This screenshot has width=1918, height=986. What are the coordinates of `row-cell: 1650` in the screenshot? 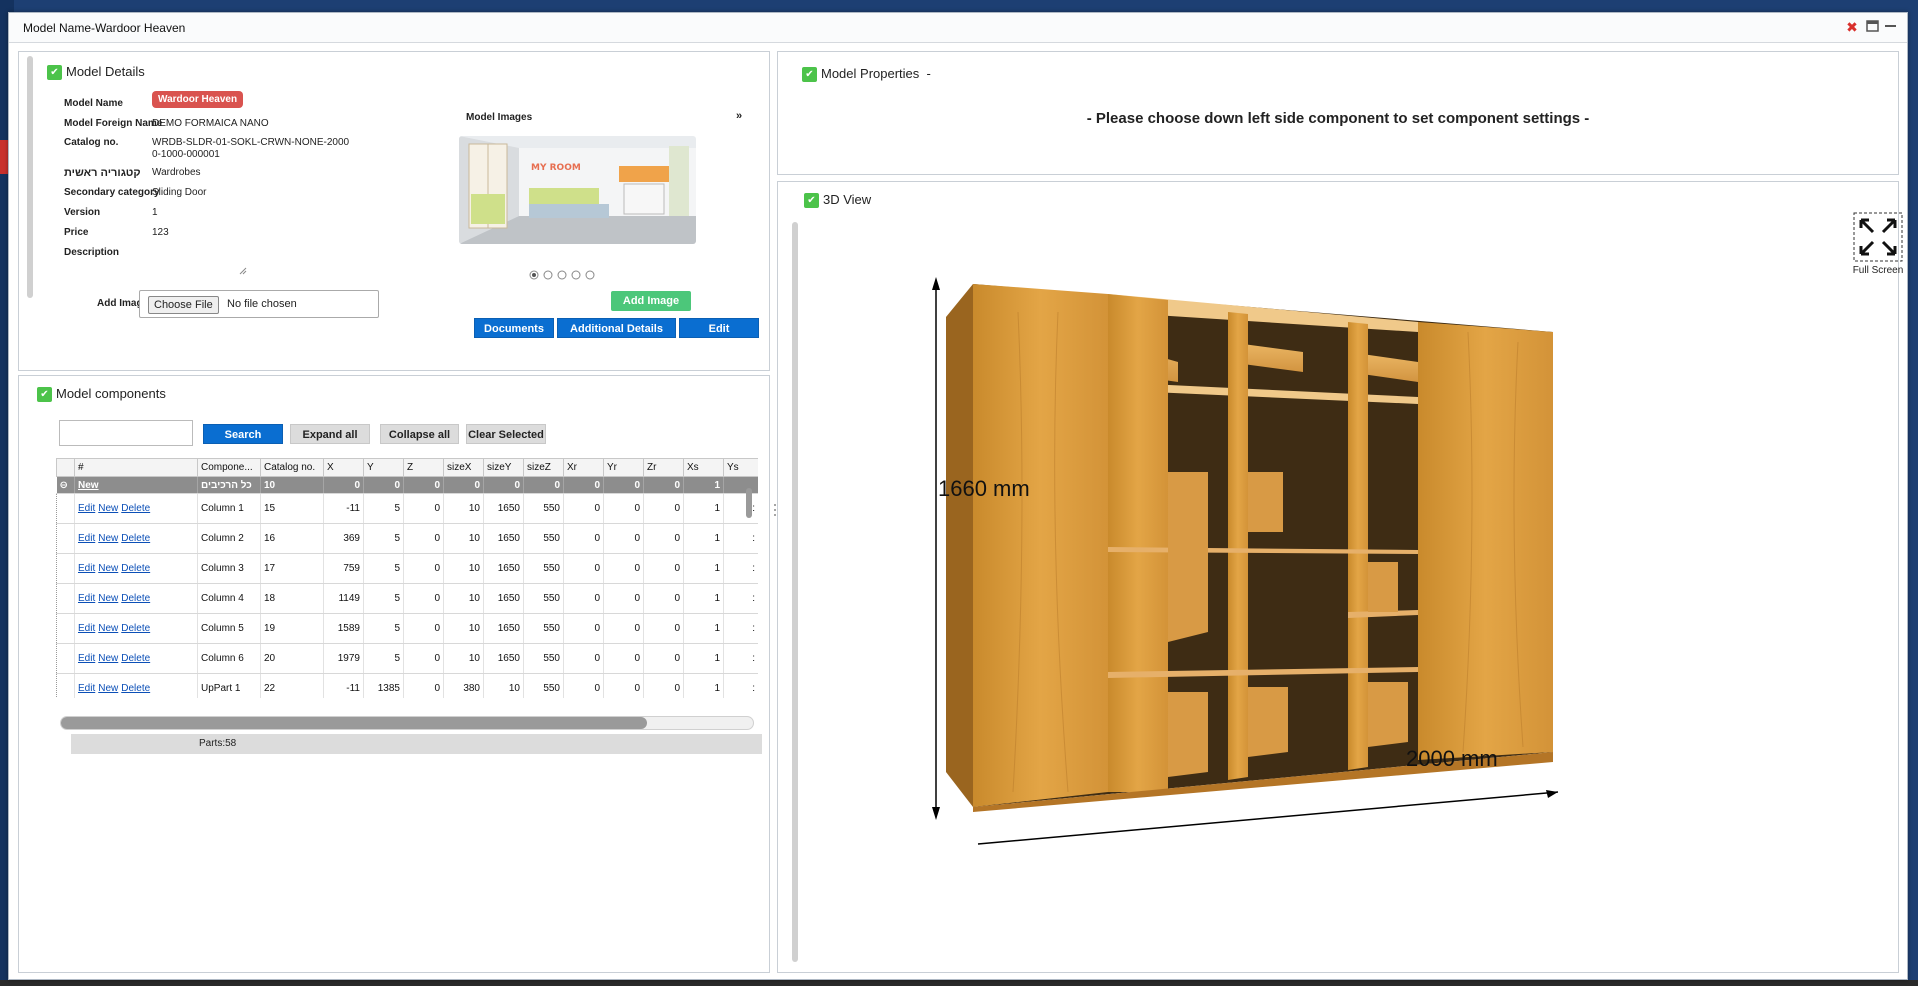 It's located at (503, 568).